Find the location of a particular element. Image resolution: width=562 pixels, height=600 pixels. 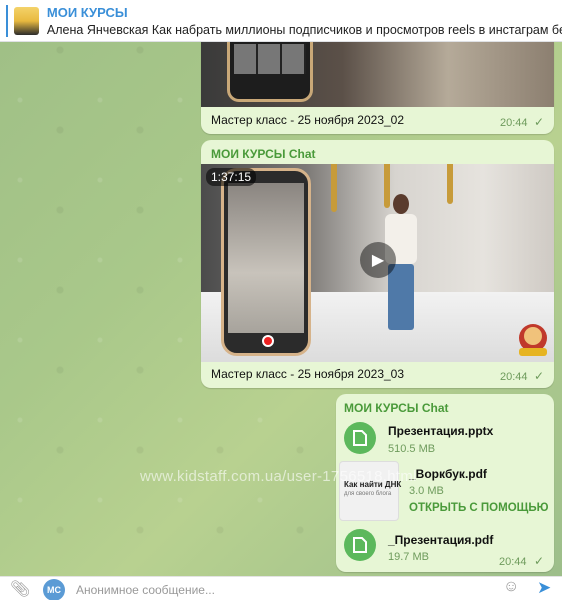

open-with-button: ОТКРЫТЬ С ПОМОЩЬЮ is located at coordinates (478, 508).